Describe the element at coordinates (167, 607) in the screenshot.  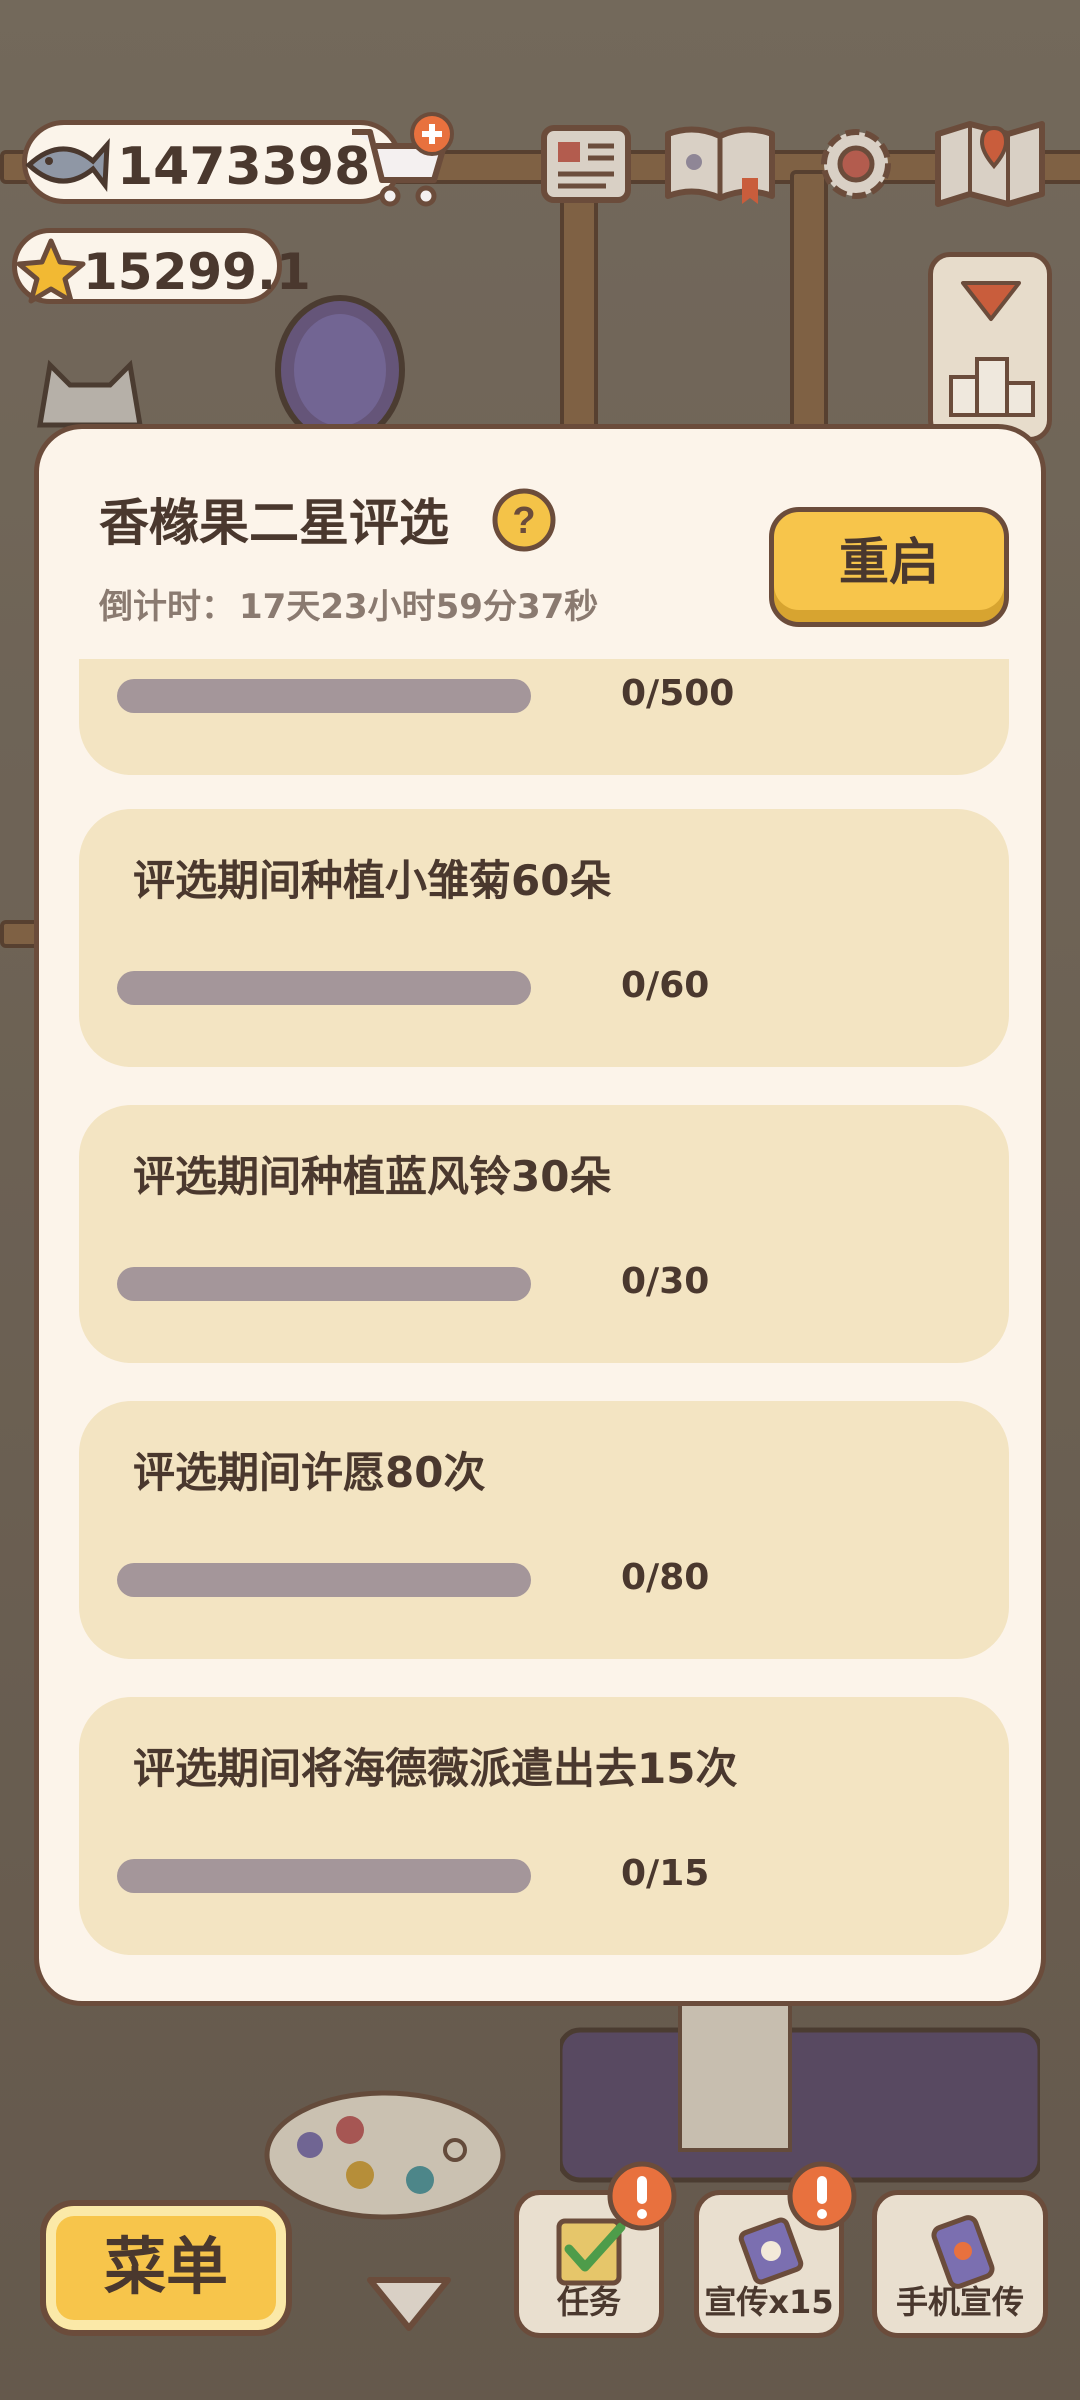
I see `countdown-label: 倒计时：` at that location.